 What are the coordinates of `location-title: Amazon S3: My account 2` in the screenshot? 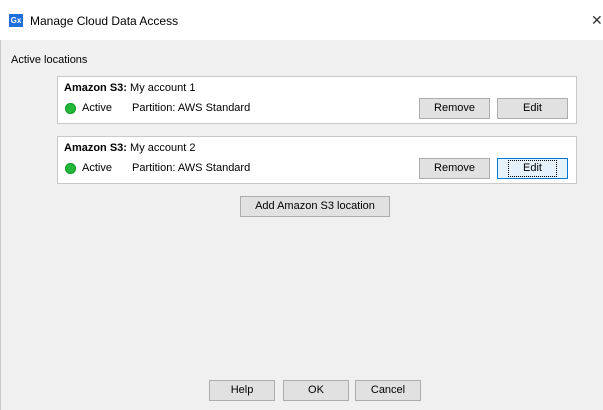 It's located at (129, 148).